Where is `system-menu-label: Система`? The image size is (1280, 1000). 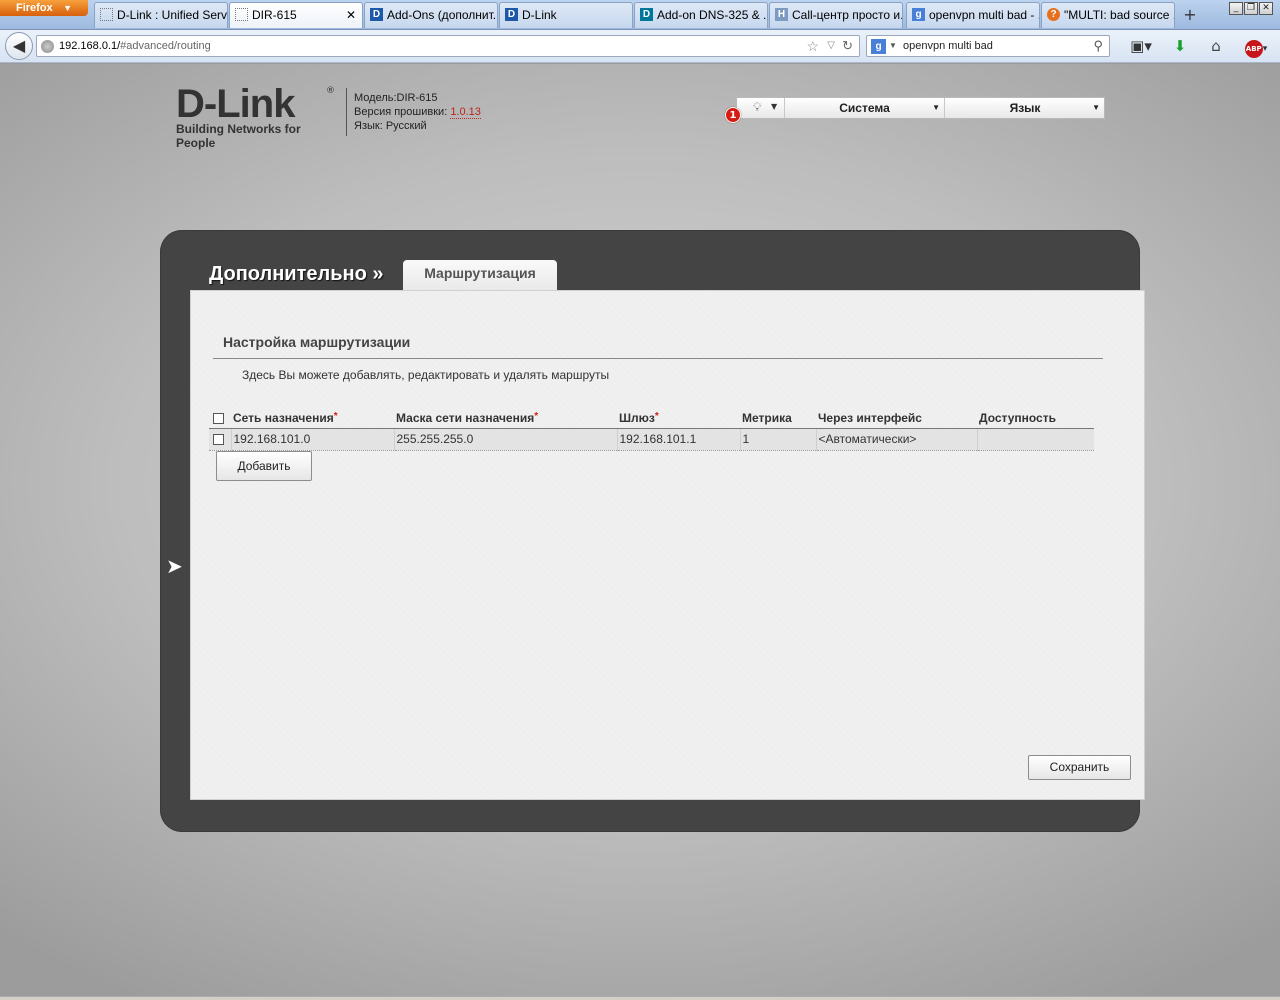 system-menu-label: Система is located at coordinates (864, 108).